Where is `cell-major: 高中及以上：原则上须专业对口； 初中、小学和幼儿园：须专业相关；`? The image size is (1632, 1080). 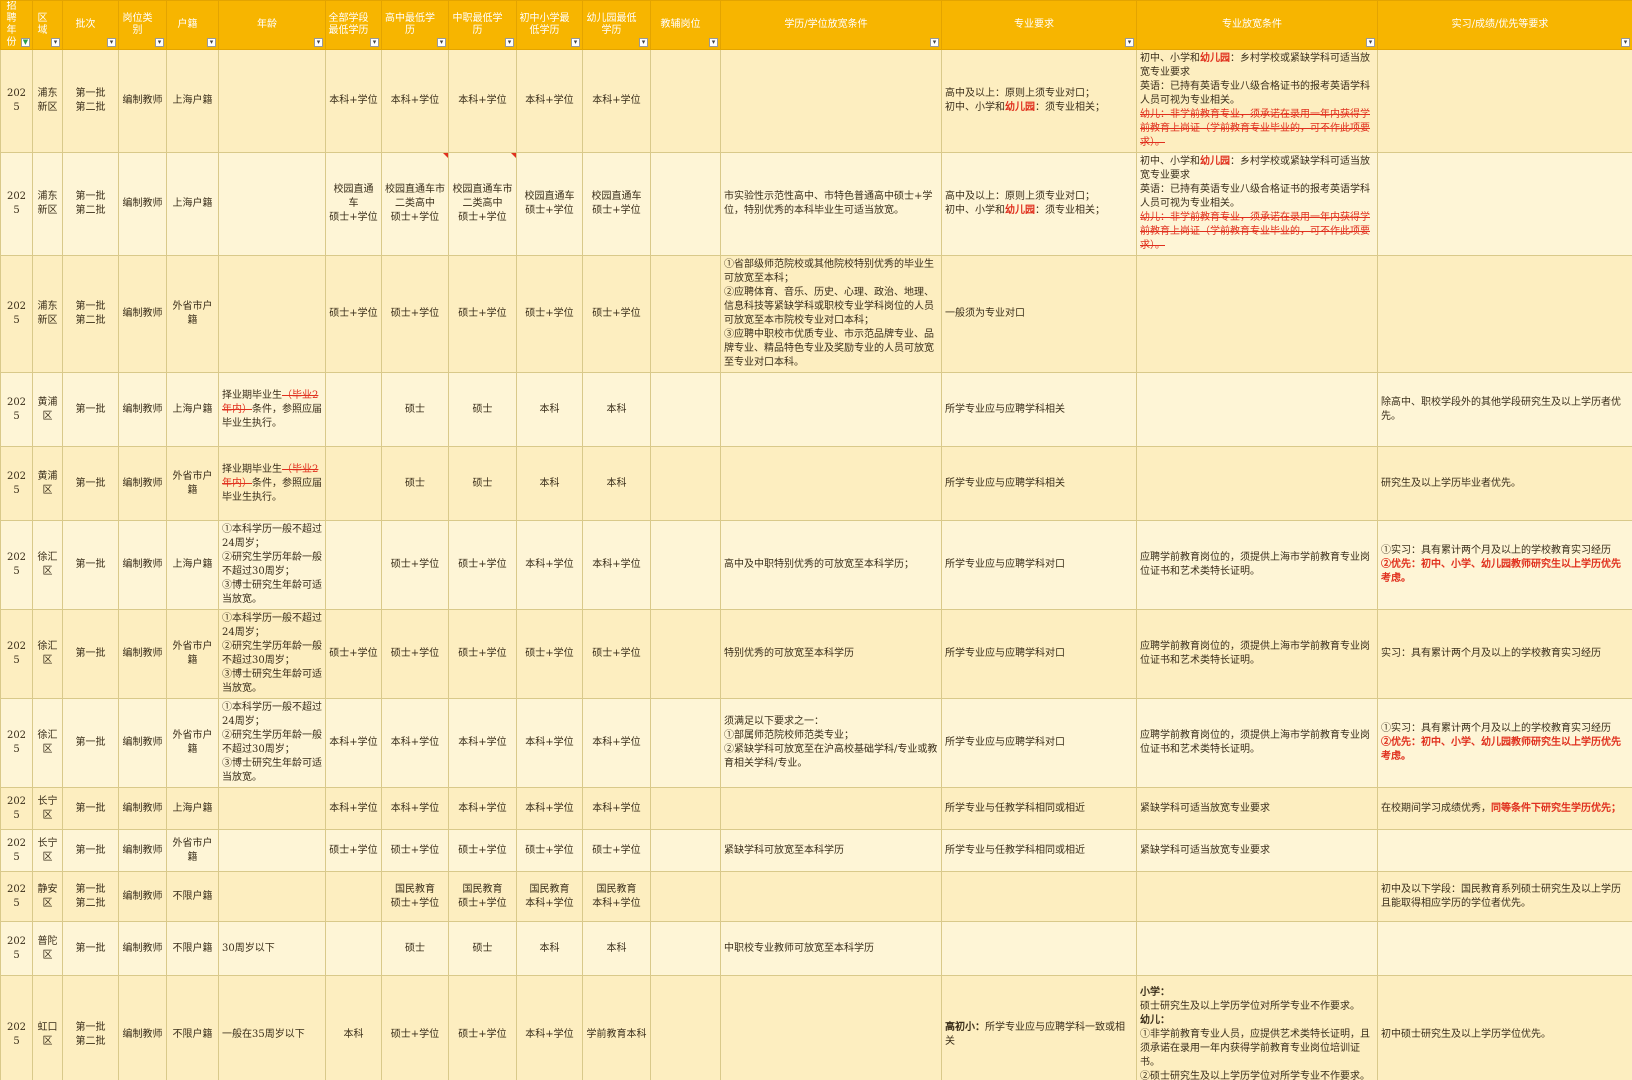
cell-major: 高中及以上：原则上须专业对口； 初中、小学和幼儿园：须专业相关； is located at coordinates (1039, 101).